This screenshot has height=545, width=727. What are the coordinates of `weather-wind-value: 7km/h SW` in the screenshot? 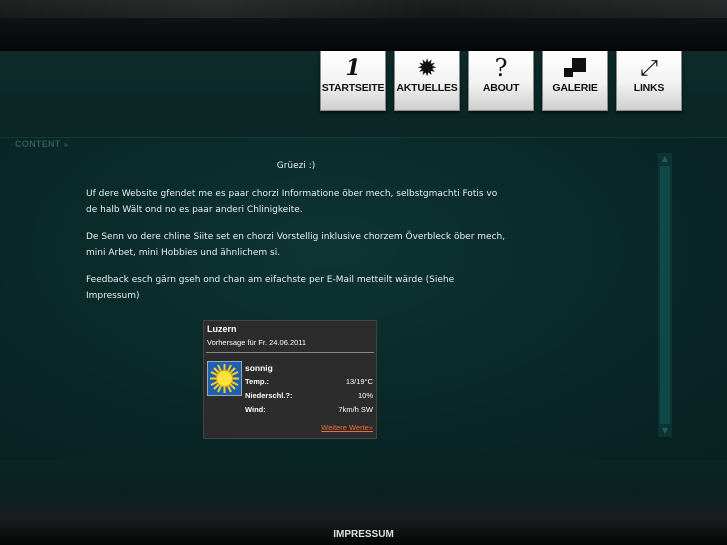 It's located at (355, 409).